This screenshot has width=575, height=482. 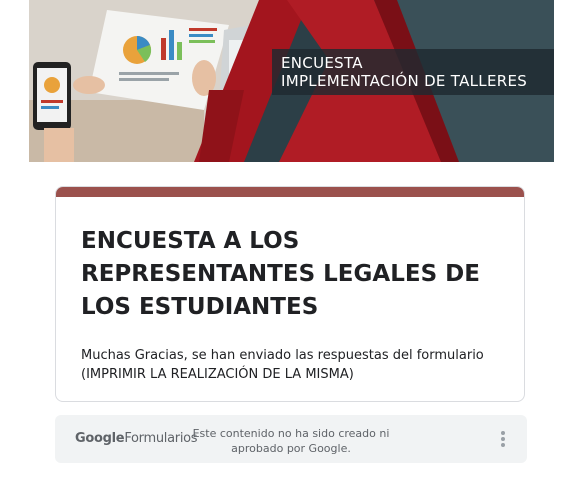 I want to click on banner-caption-line2: IMPLEMENTACIÓN DE TALLERES, so click(x=404, y=81).